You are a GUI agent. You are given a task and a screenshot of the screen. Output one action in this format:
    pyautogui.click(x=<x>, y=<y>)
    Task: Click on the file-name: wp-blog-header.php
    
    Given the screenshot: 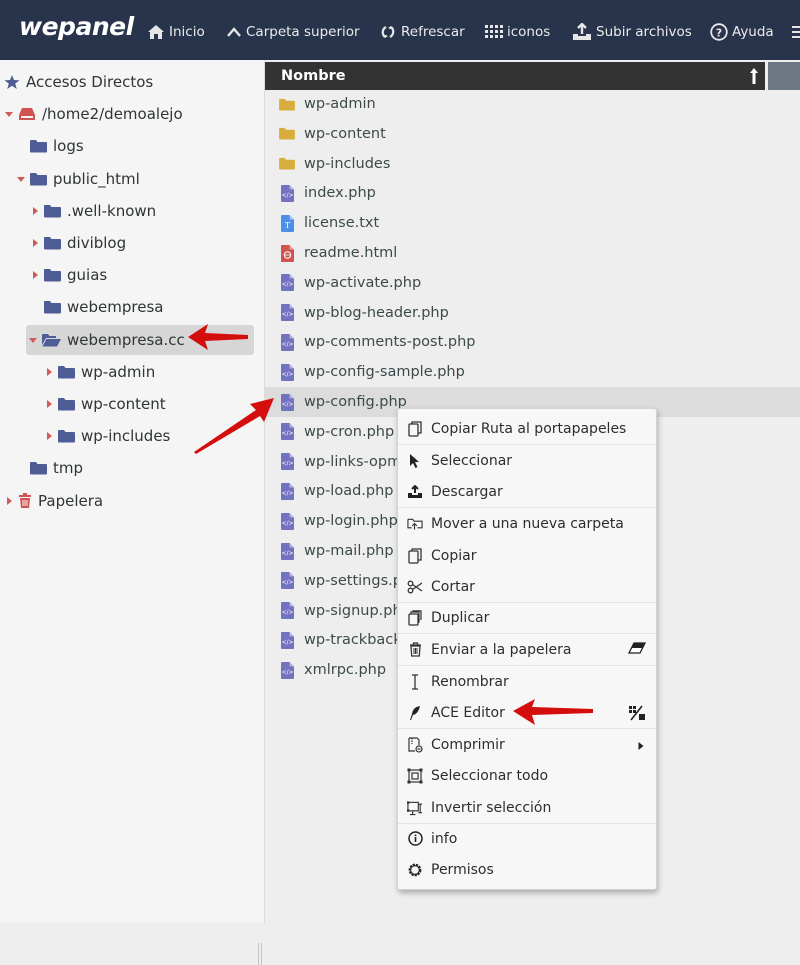 What is the action you would take?
    pyautogui.click(x=376, y=312)
    